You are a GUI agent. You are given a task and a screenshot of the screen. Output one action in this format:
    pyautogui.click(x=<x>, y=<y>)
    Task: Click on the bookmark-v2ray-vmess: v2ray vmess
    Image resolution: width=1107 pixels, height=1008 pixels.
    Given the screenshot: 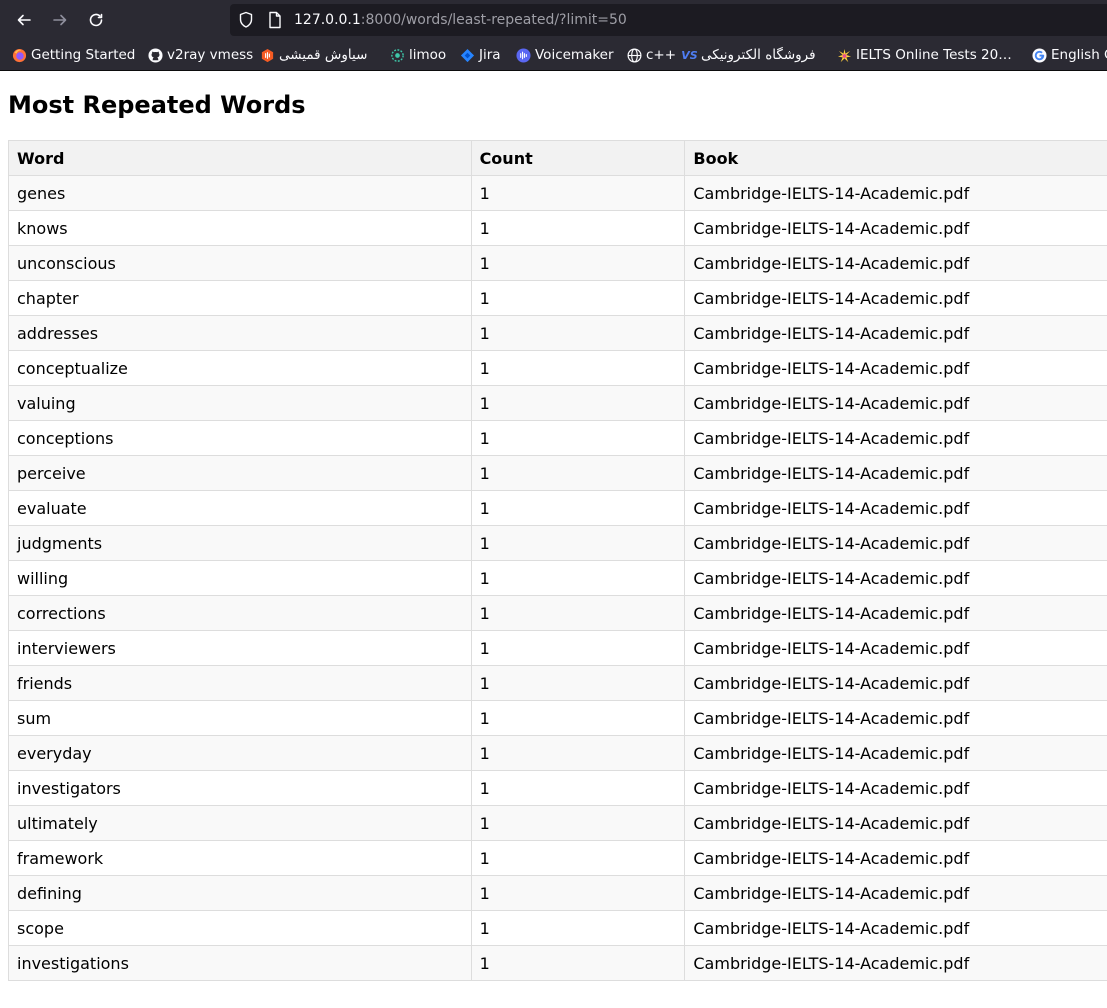 What is the action you would take?
    pyautogui.click(x=200, y=55)
    